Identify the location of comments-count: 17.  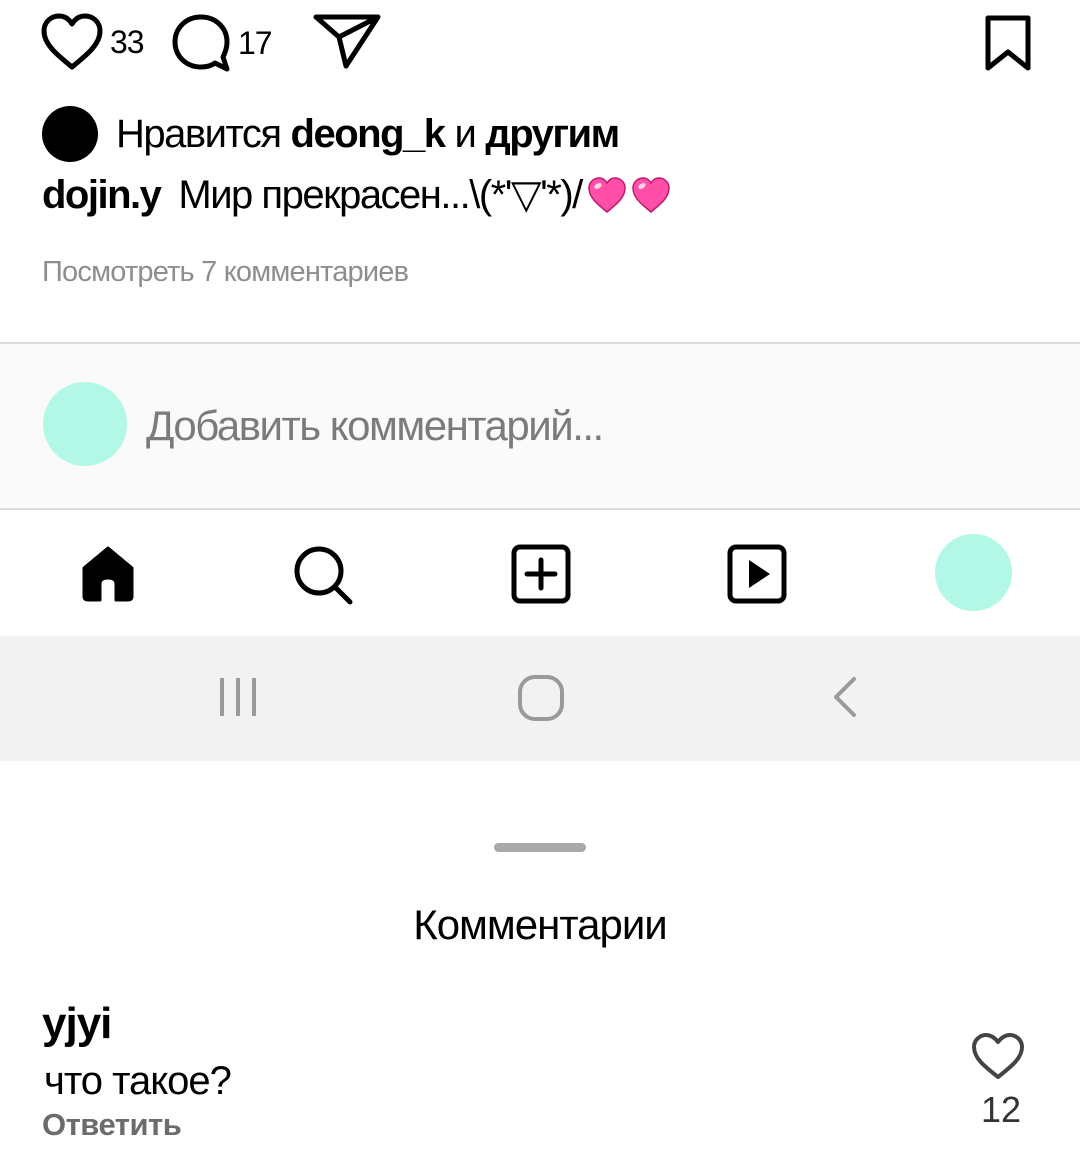
(255, 42).